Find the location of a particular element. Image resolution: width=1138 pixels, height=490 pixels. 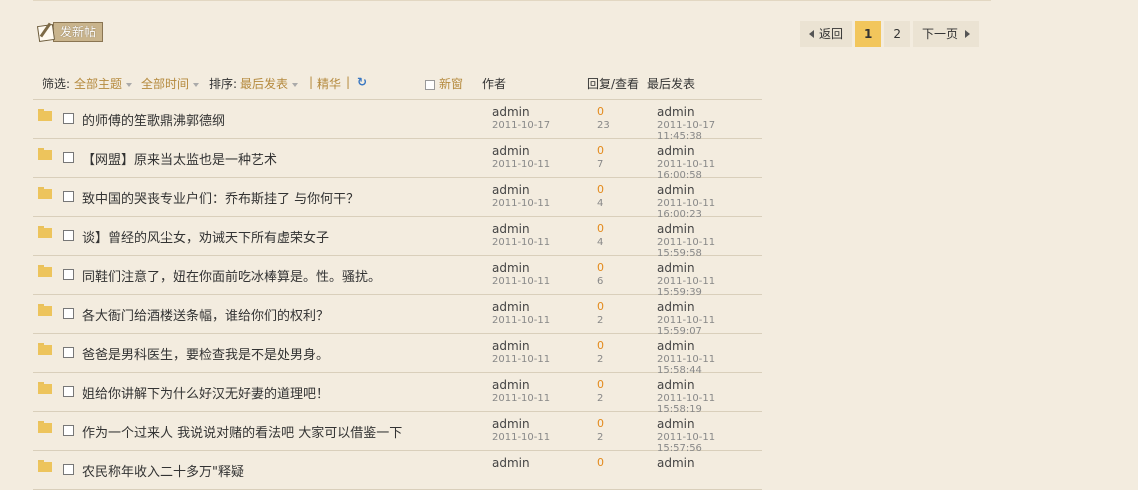

thread-title: 作为一个过来人 我说说对赌的看法吧 大家可以借鉴一下 is located at coordinates (242, 431).